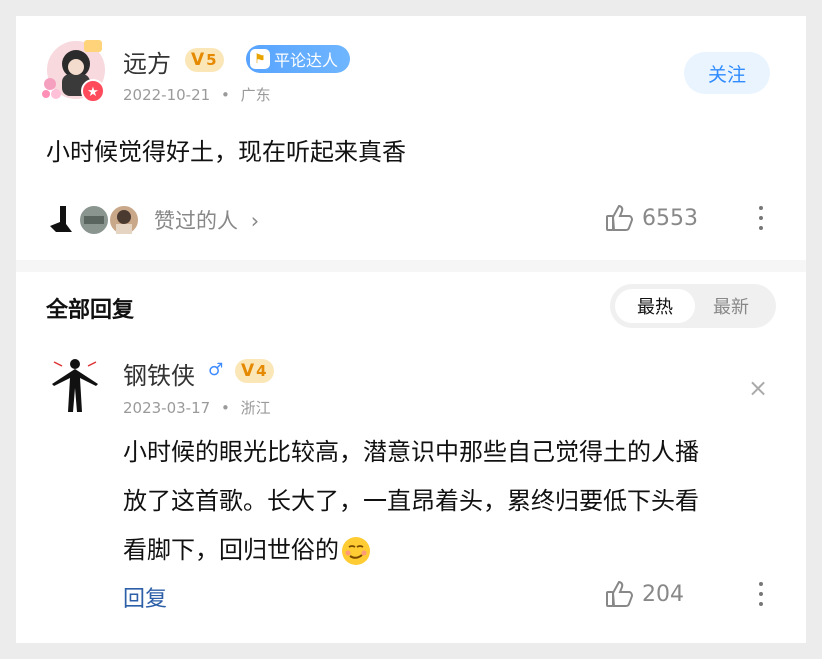 The height and width of the screenshot is (659, 822). I want to click on reply-level-badge: V4, so click(254, 371).